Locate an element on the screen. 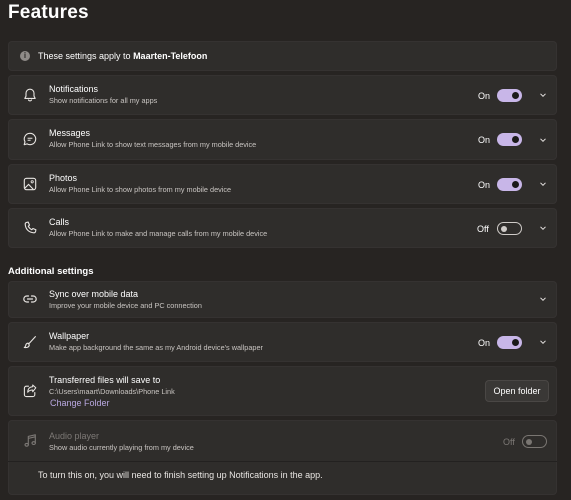 The image size is (571, 500). info-icon: i is located at coordinates (25, 56).